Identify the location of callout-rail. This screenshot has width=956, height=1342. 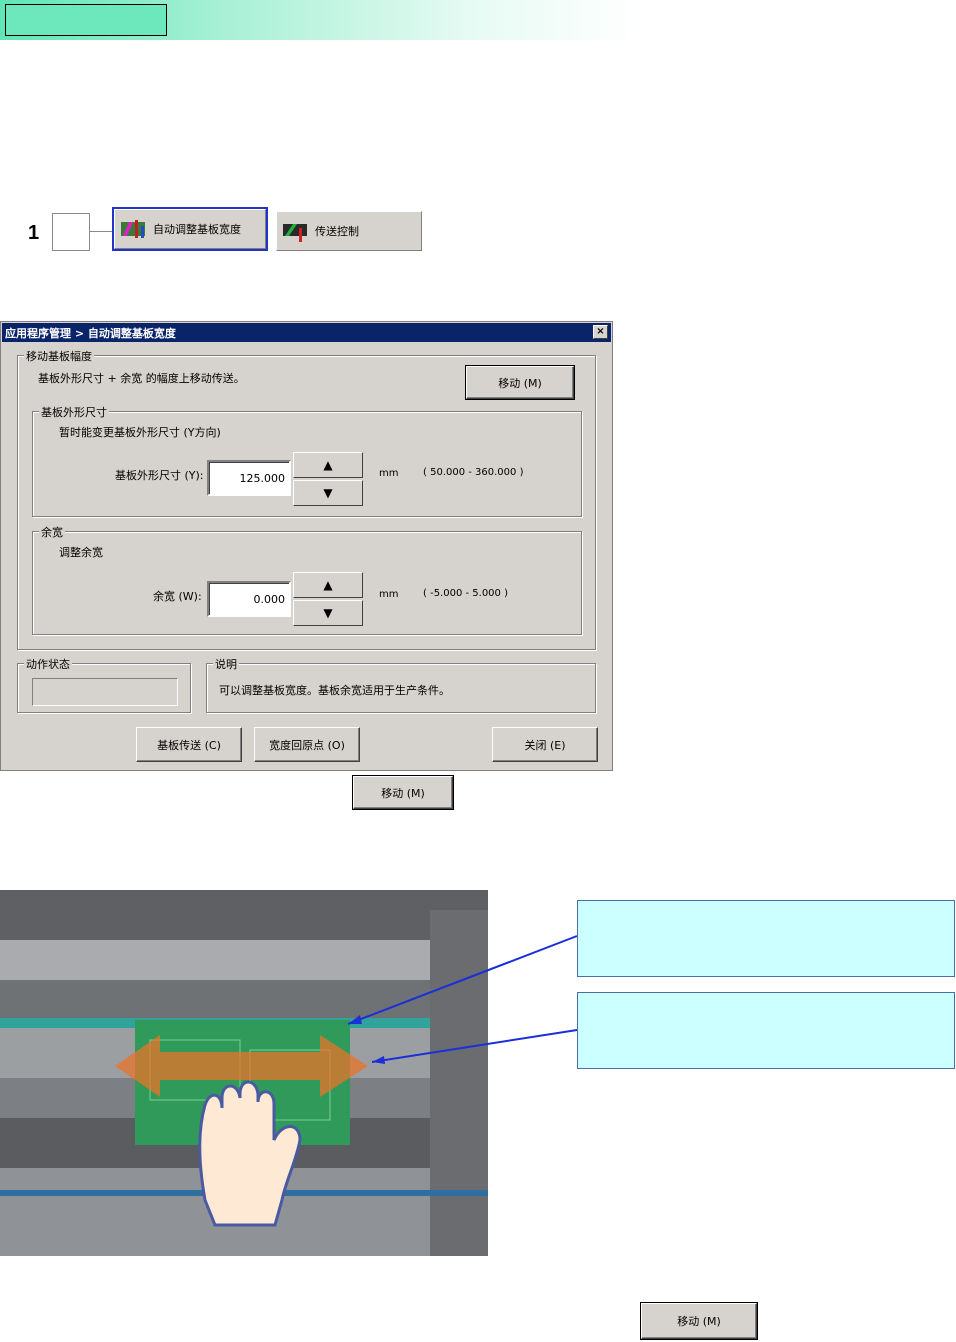
(766, 1030).